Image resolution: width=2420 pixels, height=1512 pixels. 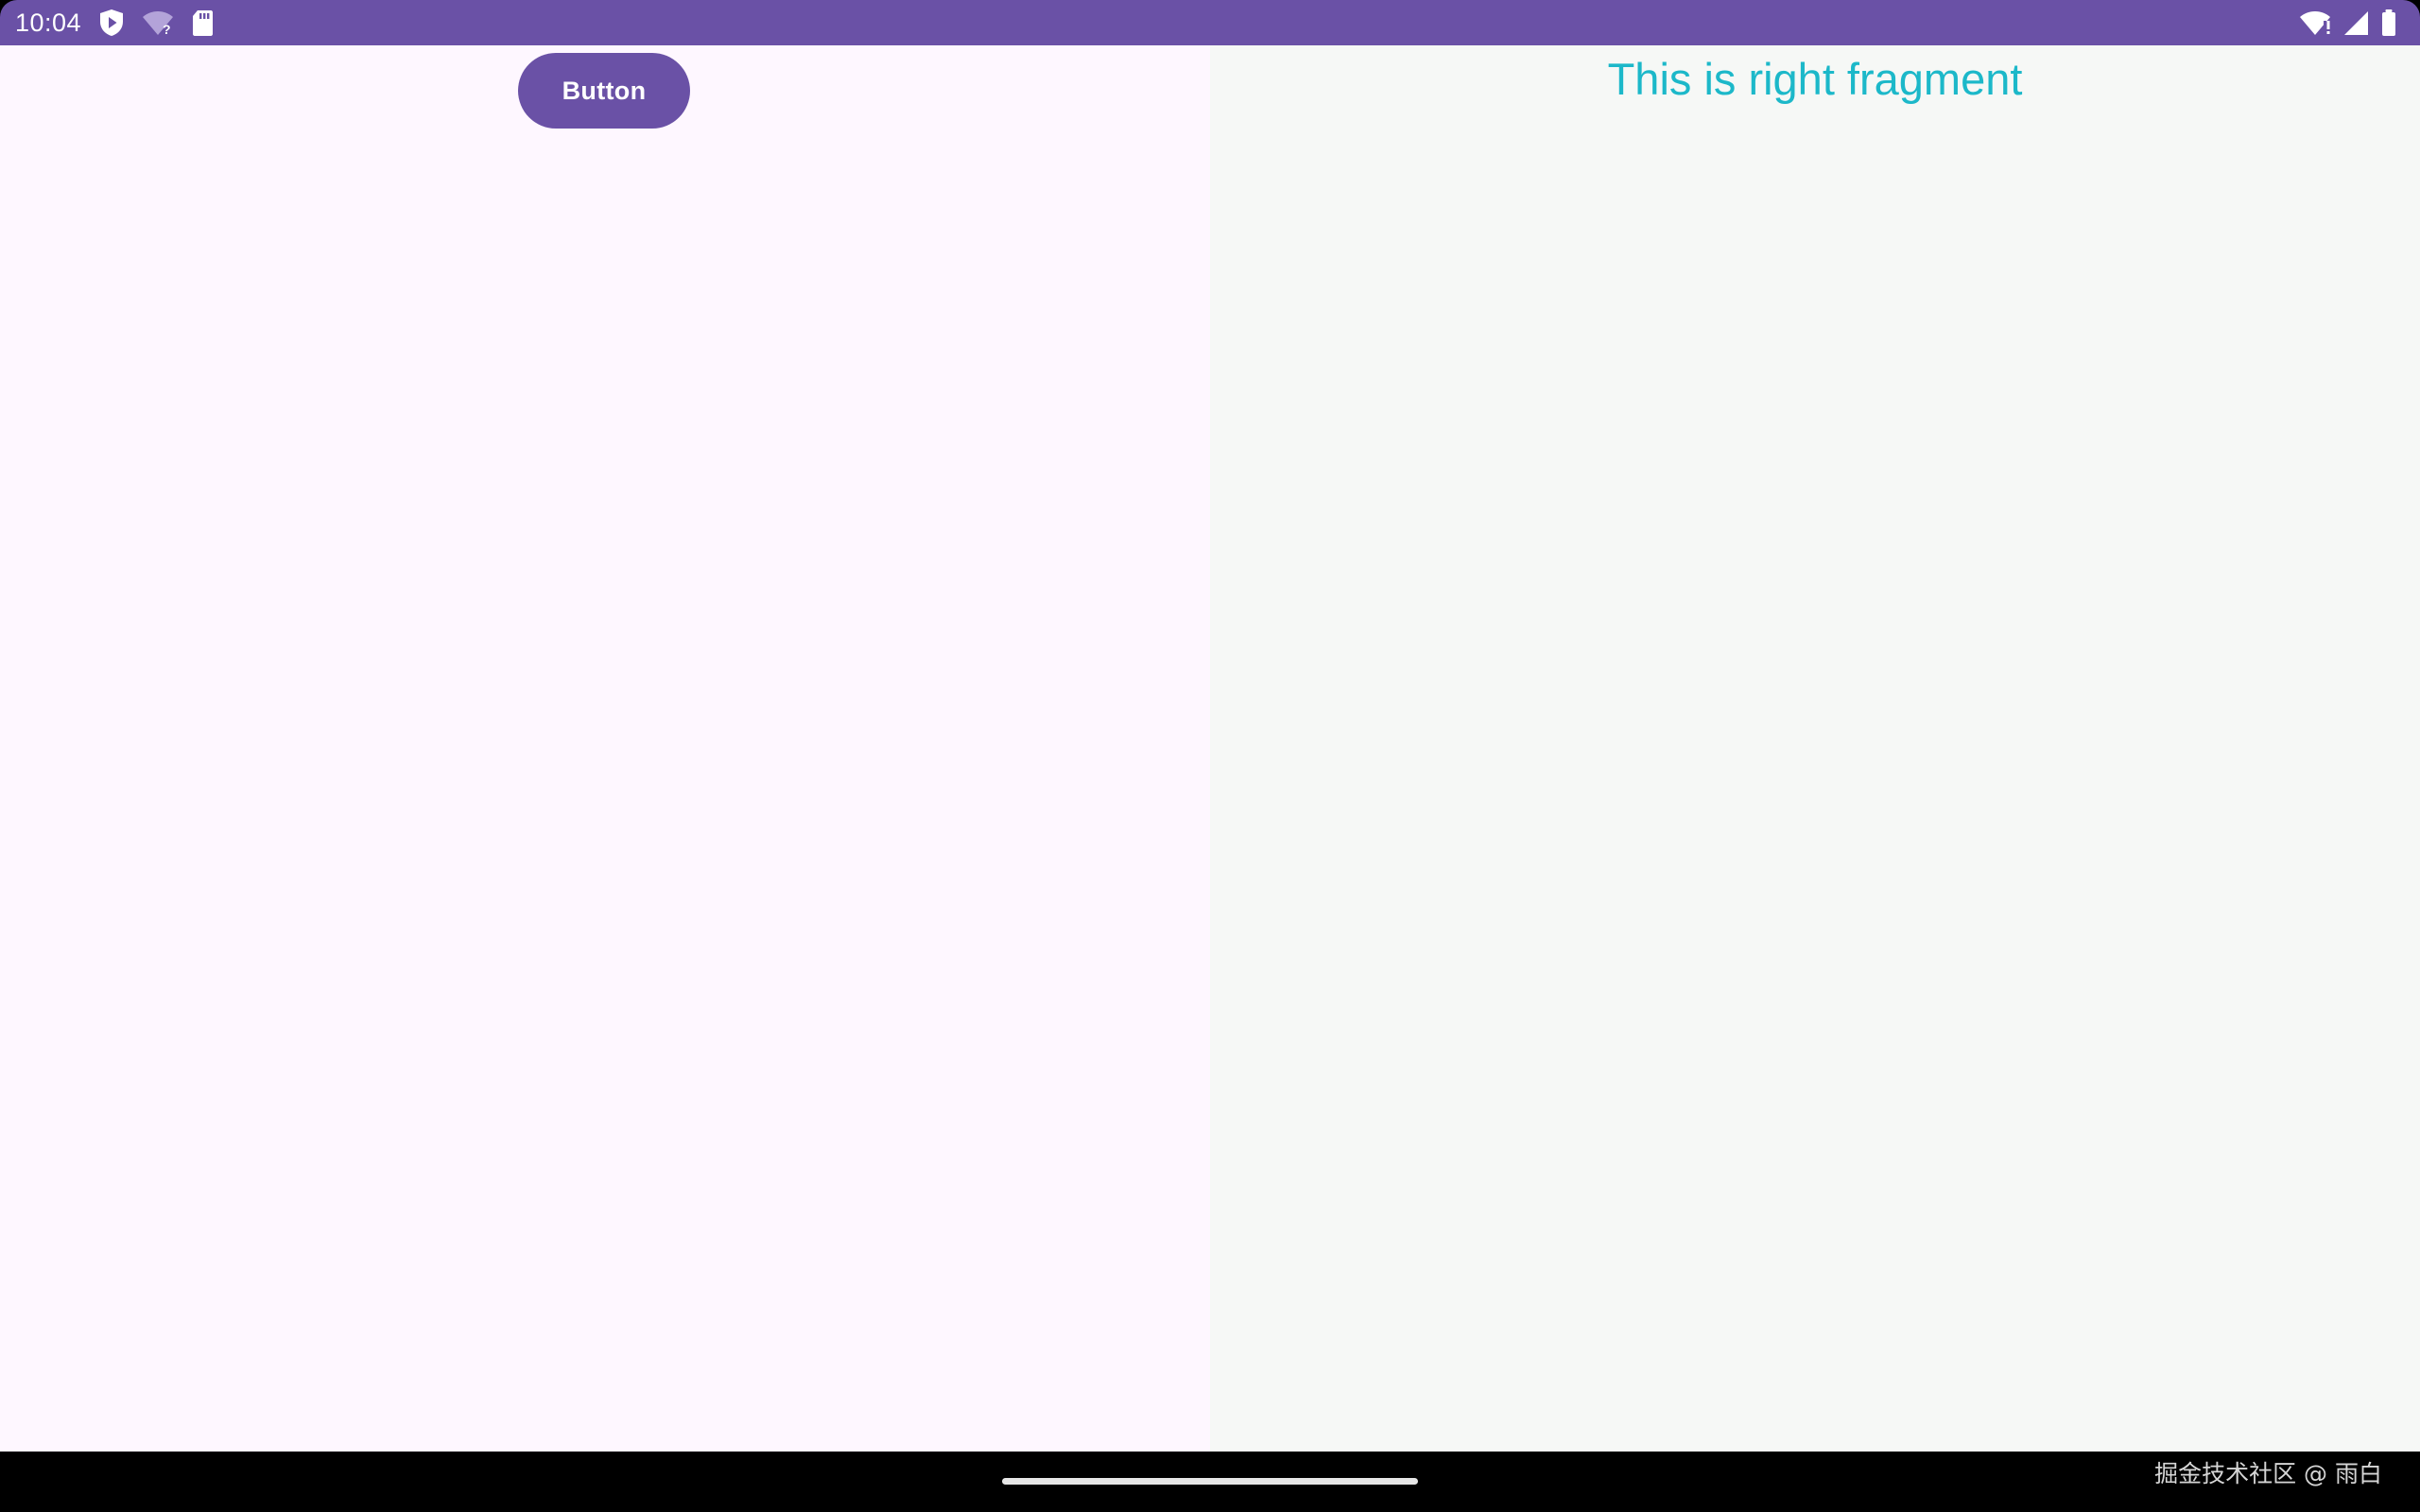 I want to click on gesture-navigation-handle, so click(x=1210, y=1481).